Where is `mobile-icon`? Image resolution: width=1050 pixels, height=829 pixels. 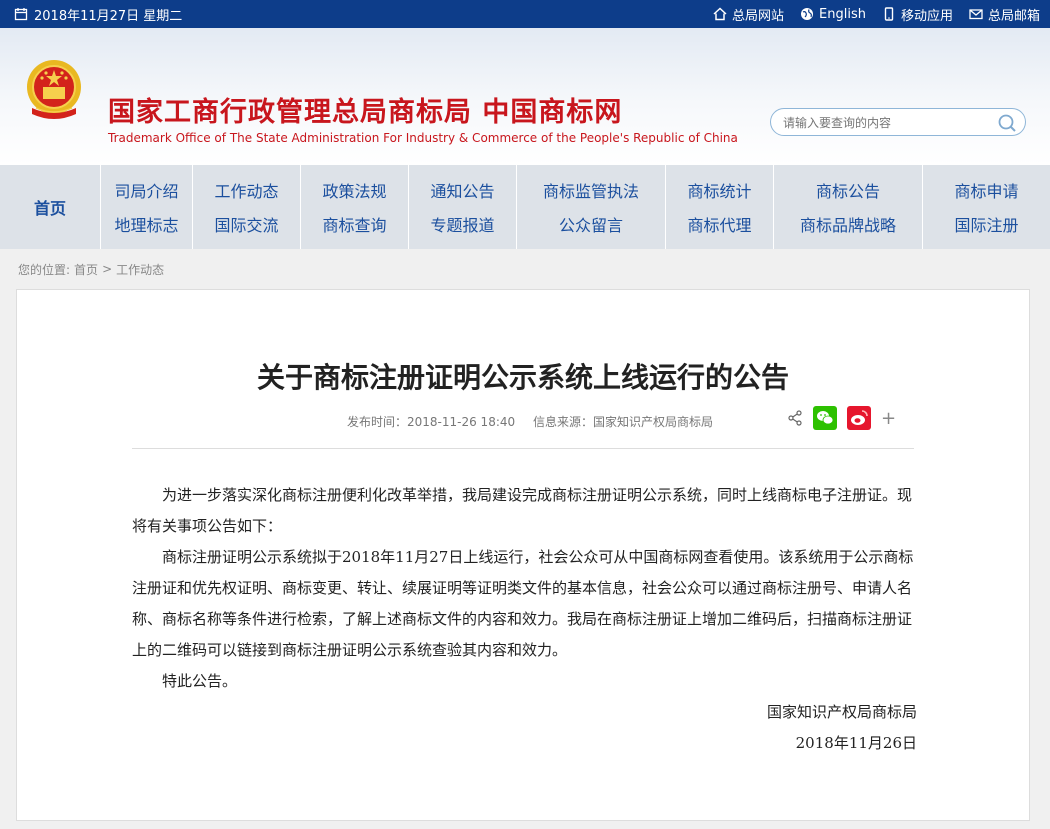
mobile-icon is located at coordinates (889, 14).